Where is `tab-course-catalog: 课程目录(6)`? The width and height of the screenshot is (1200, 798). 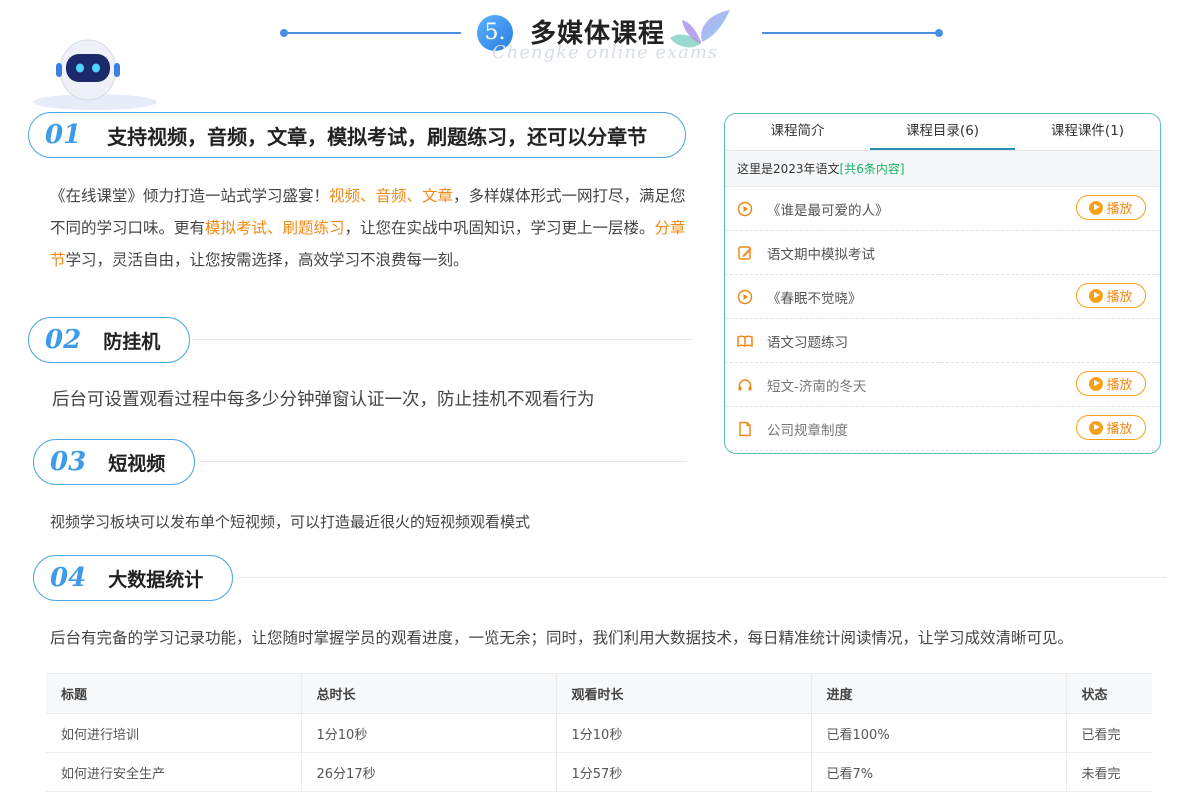
tab-course-catalog: 课程目录(6) is located at coordinates (942, 132).